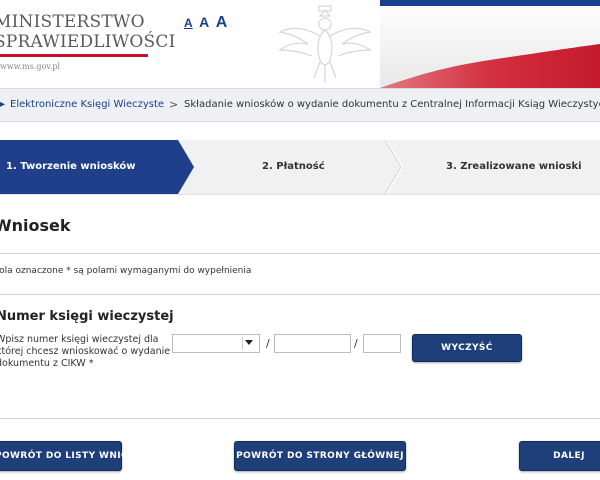  I want to click on logo-title-line1: MINISTERSTWO, so click(72, 22).